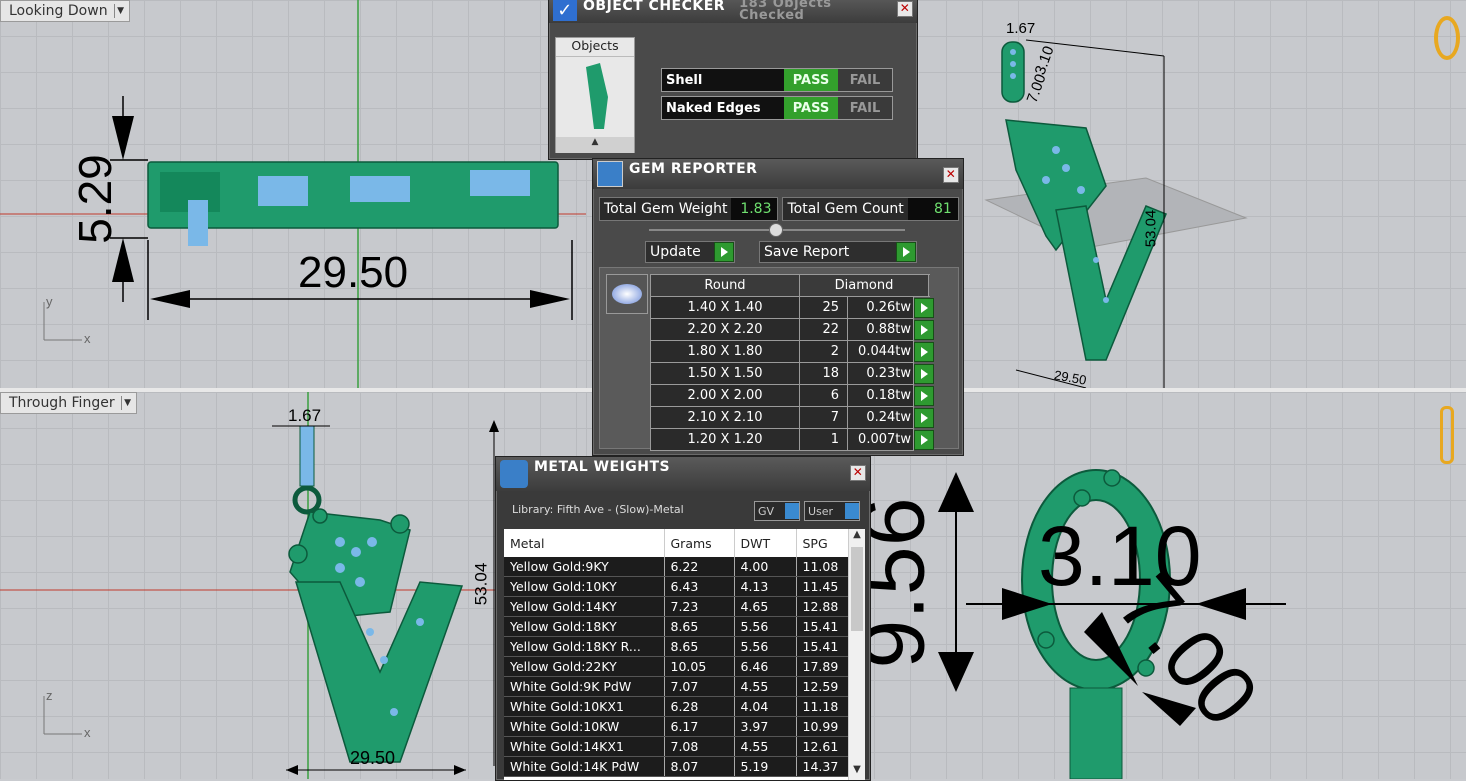  What do you see at coordinates (857, 589) in the screenshot?
I see `scroll-thumb` at bounding box center [857, 589].